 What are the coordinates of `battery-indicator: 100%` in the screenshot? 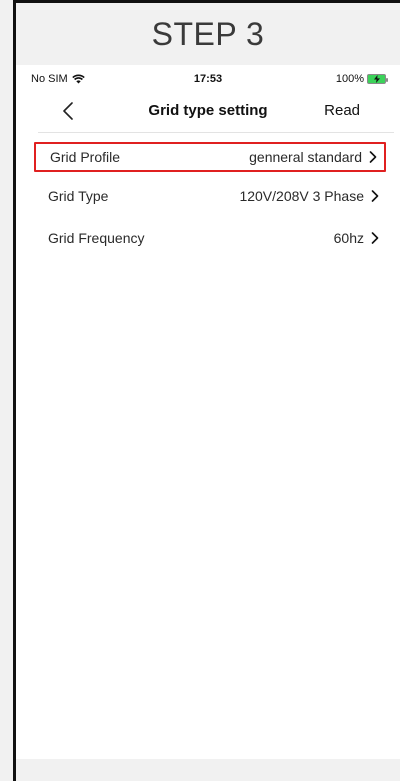 It's located at (361, 79).